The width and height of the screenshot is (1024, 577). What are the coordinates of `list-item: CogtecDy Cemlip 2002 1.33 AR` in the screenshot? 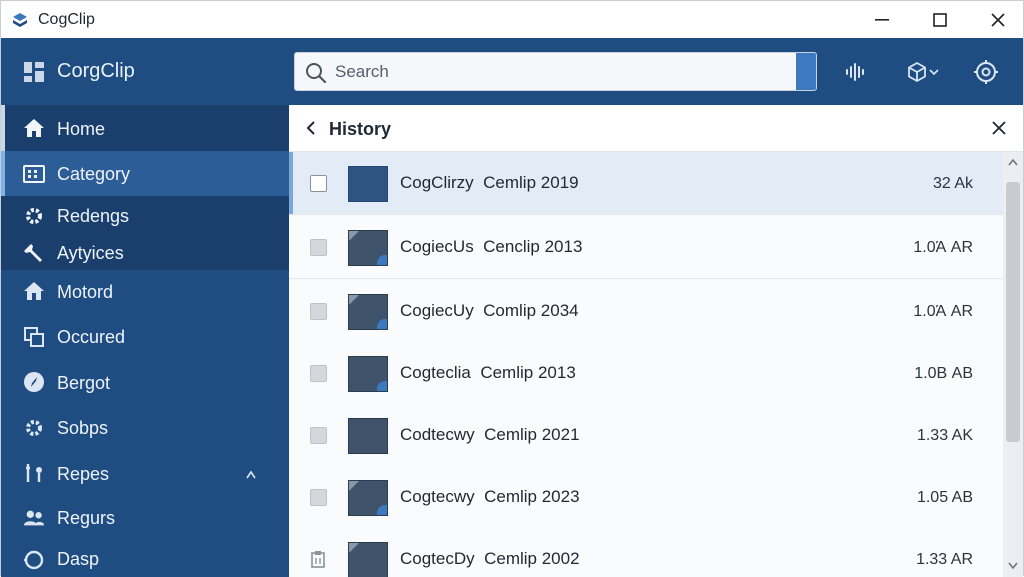 It's located at (646, 552).